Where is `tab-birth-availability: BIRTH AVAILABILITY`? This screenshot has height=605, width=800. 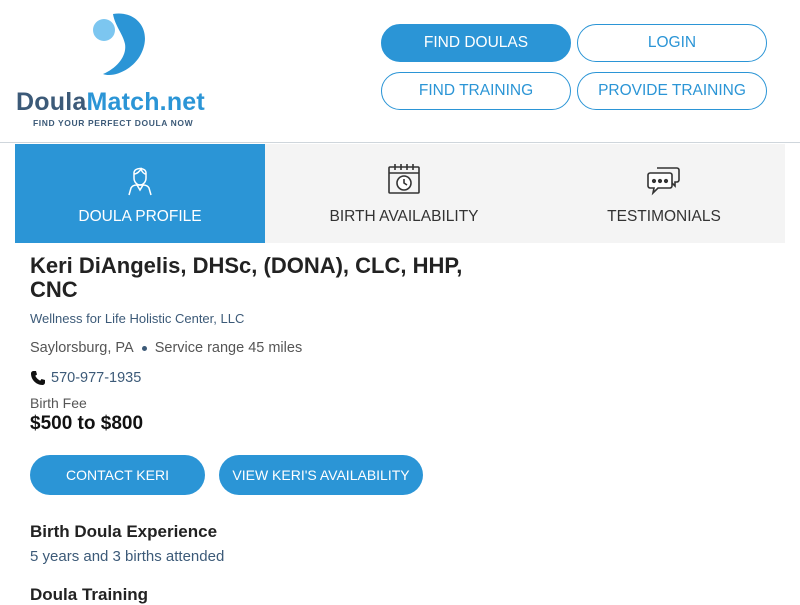
tab-birth-availability: BIRTH AVAILABILITY is located at coordinates (404, 193).